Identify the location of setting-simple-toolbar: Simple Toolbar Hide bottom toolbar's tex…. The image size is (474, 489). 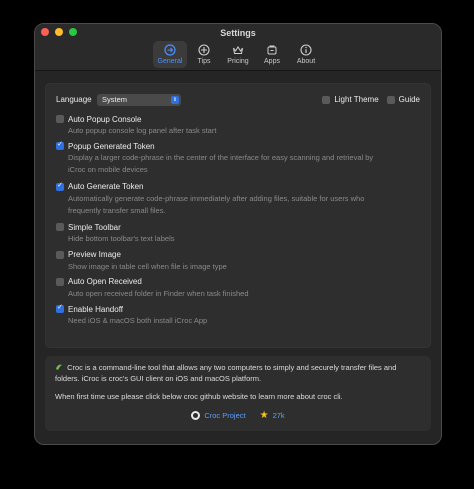
(238, 234).